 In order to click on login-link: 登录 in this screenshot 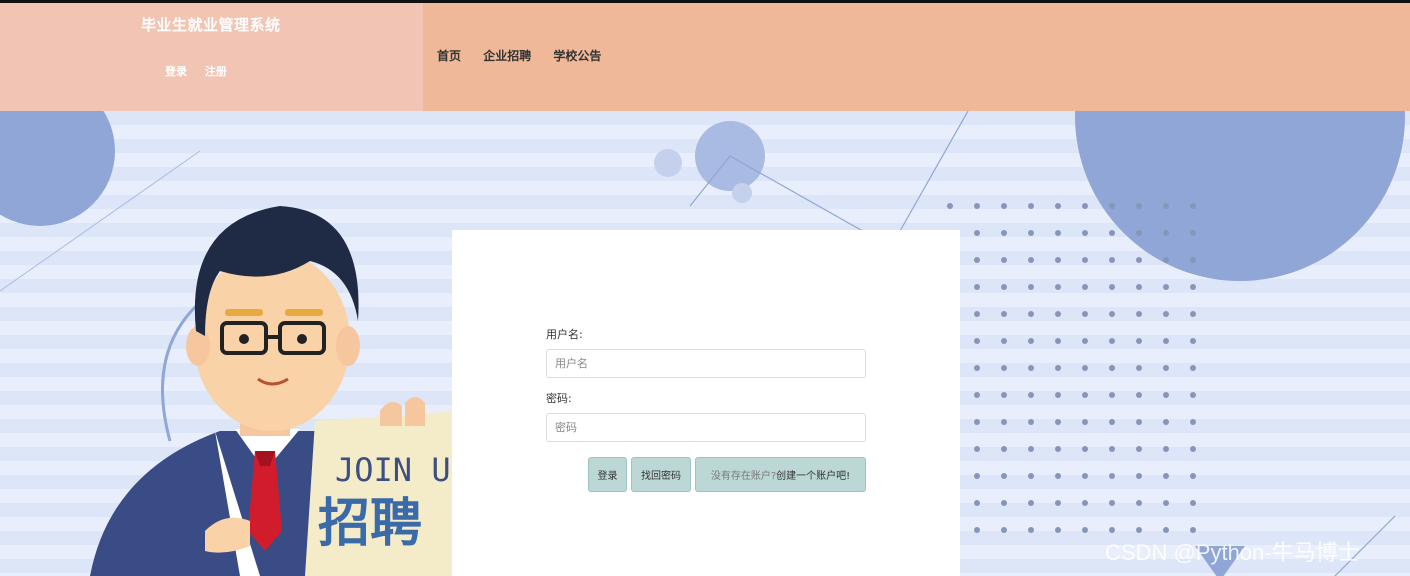, I will do `click(176, 71)`.